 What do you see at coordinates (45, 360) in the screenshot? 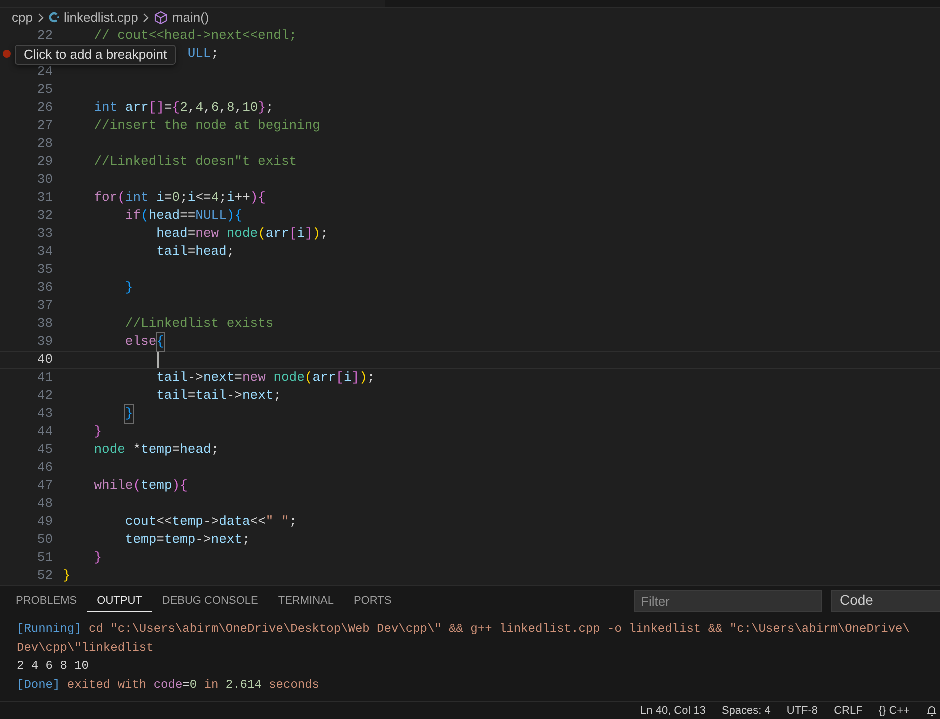
I see `line-number: 40` at bounding box center [45, 360].